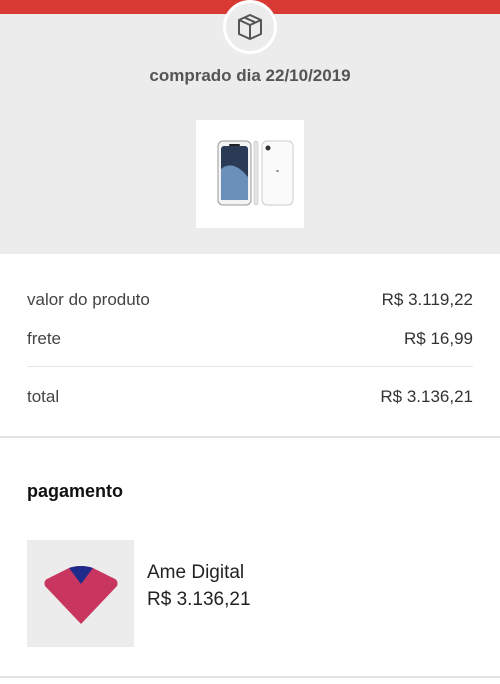  I want to click on package-badge, so click(250, 27).